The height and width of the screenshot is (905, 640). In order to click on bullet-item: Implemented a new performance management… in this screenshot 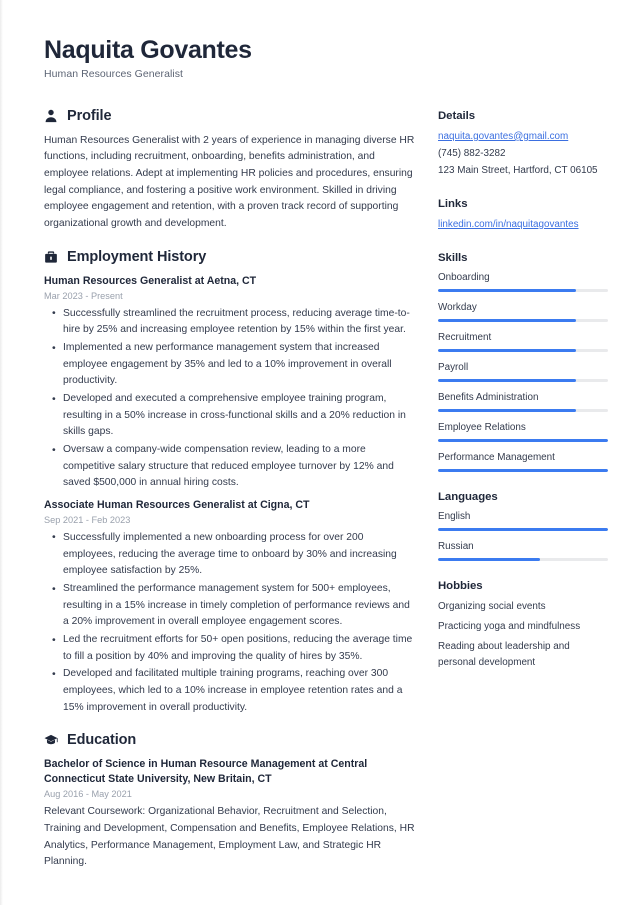, I will do `click(234, 365)`.